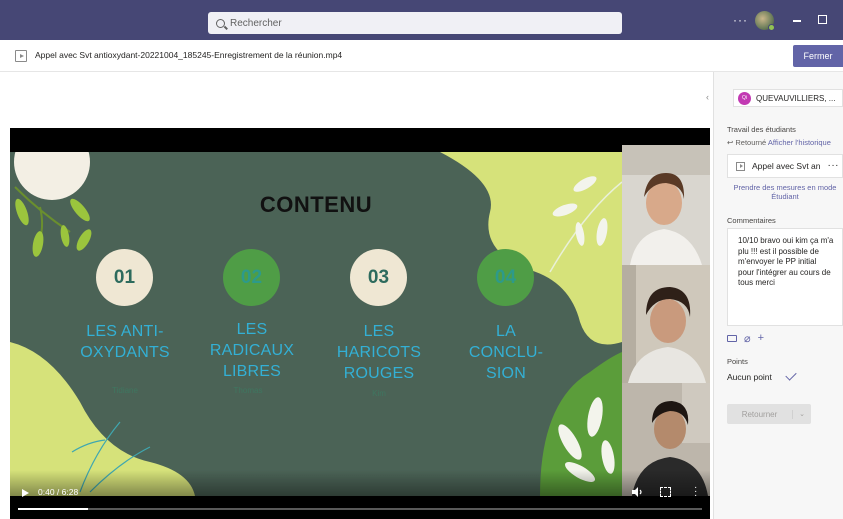 This screenshot has width=843, height=519. Describe the element at coordinates (25, 493) in the screenshot. I see `play-icon` at that location.